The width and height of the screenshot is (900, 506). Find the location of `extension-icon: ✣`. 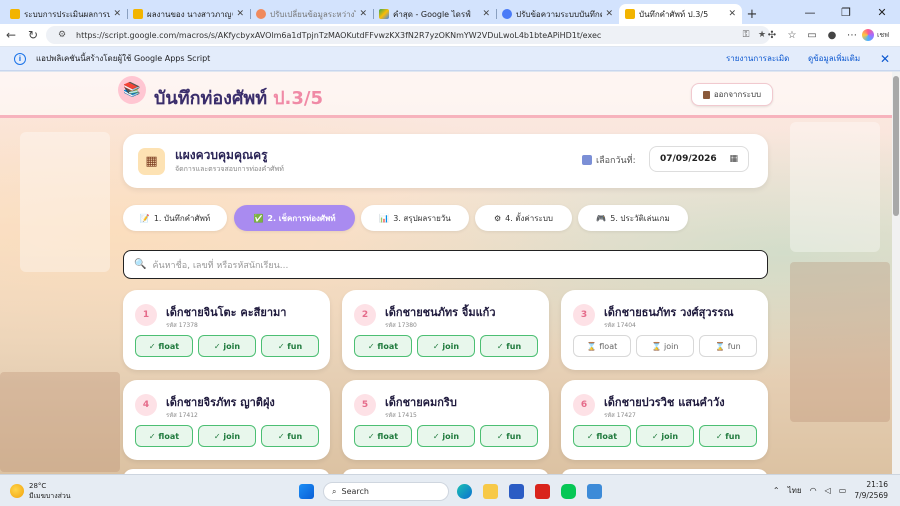

extension-icon: ✣ is located at coordinates (772, 35).